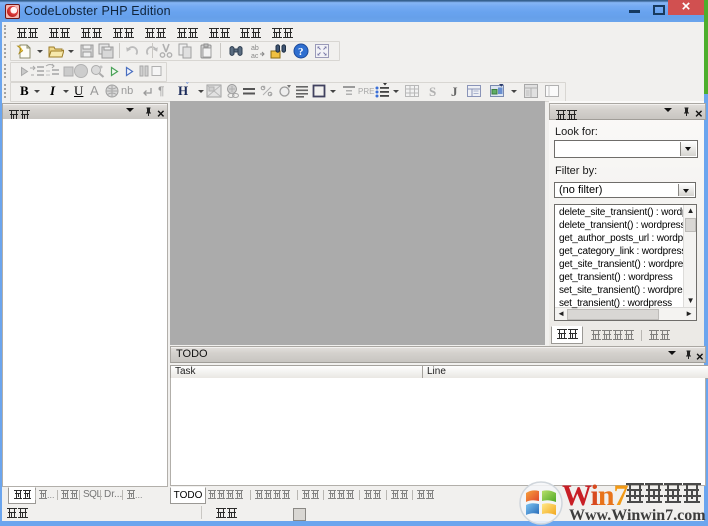 This screenshot has height=526, width=708. Describe the element at coordinates (432, 91) in the screenshot. I see `svg-text: S` at that location.